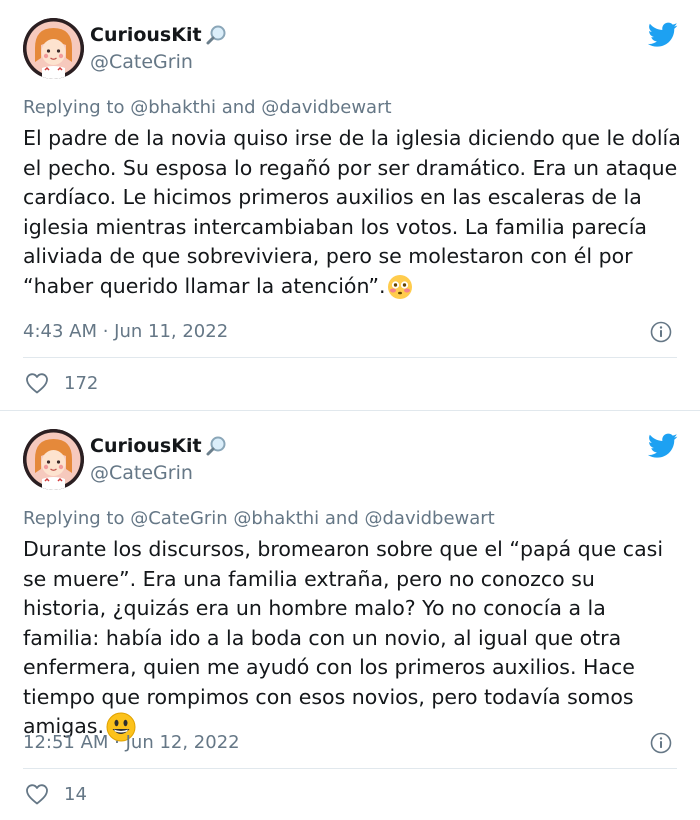  I want to click on tweet-timestamp: 12:51 AM · Jun 12, 2022, so click(131, 742).